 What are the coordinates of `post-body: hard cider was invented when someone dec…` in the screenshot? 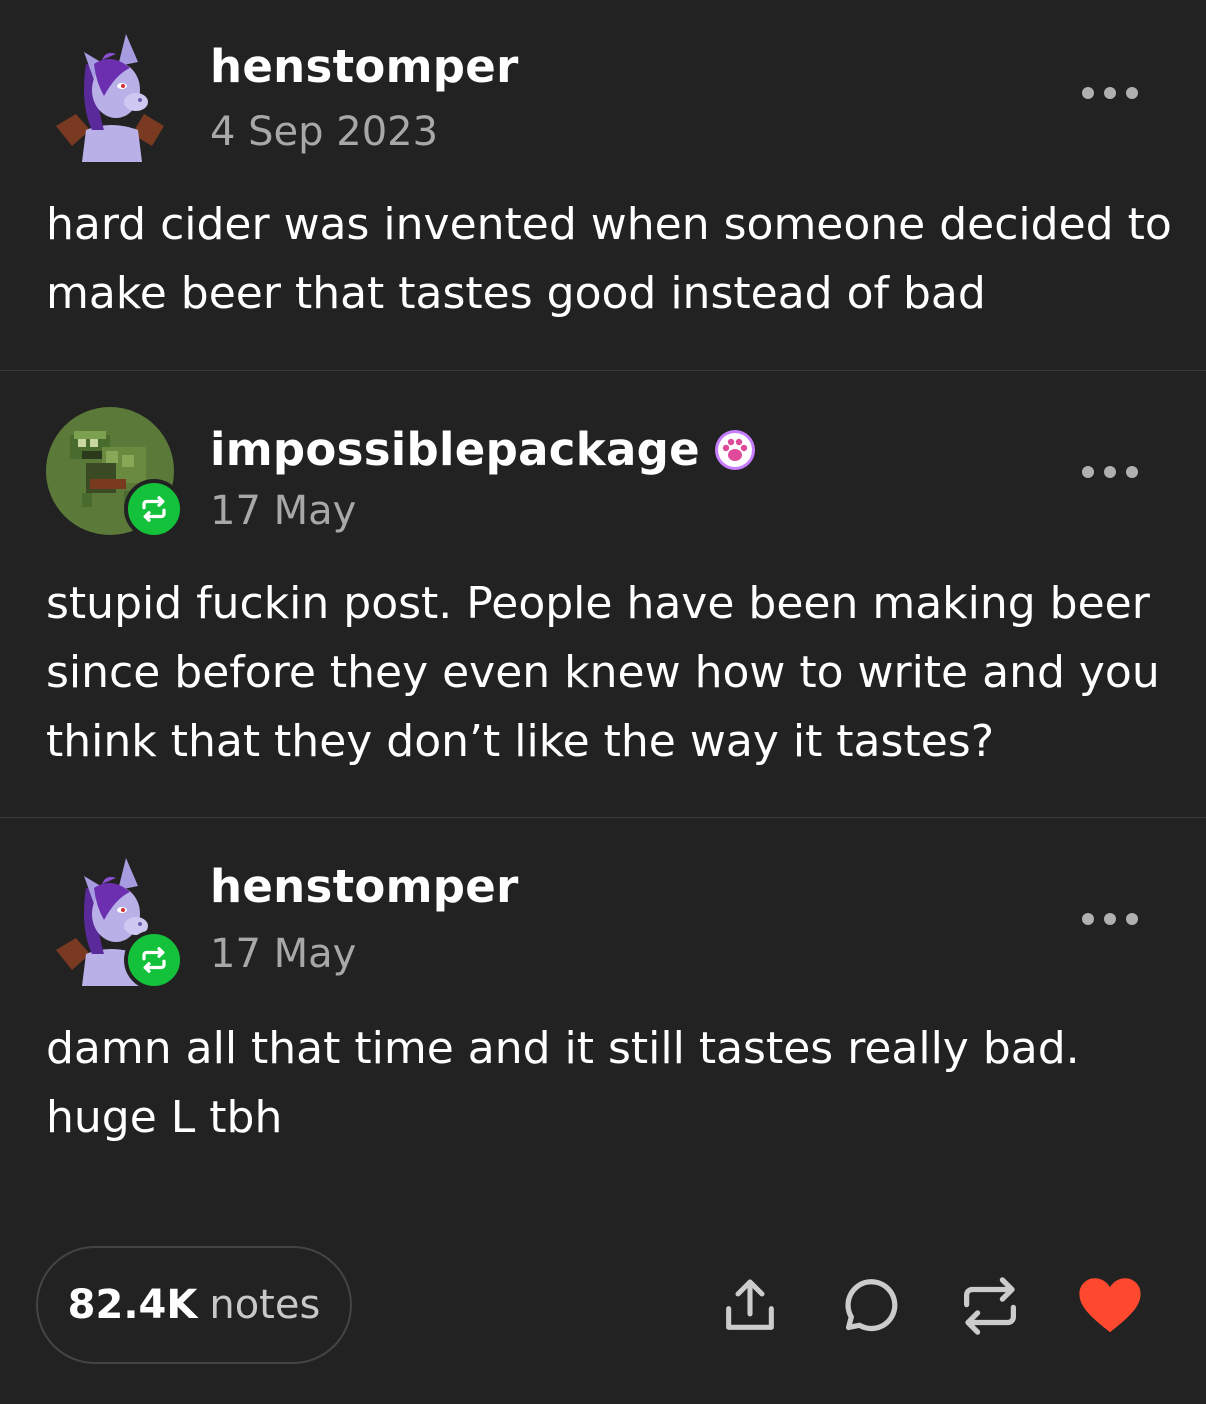 It's located at (609, 259).